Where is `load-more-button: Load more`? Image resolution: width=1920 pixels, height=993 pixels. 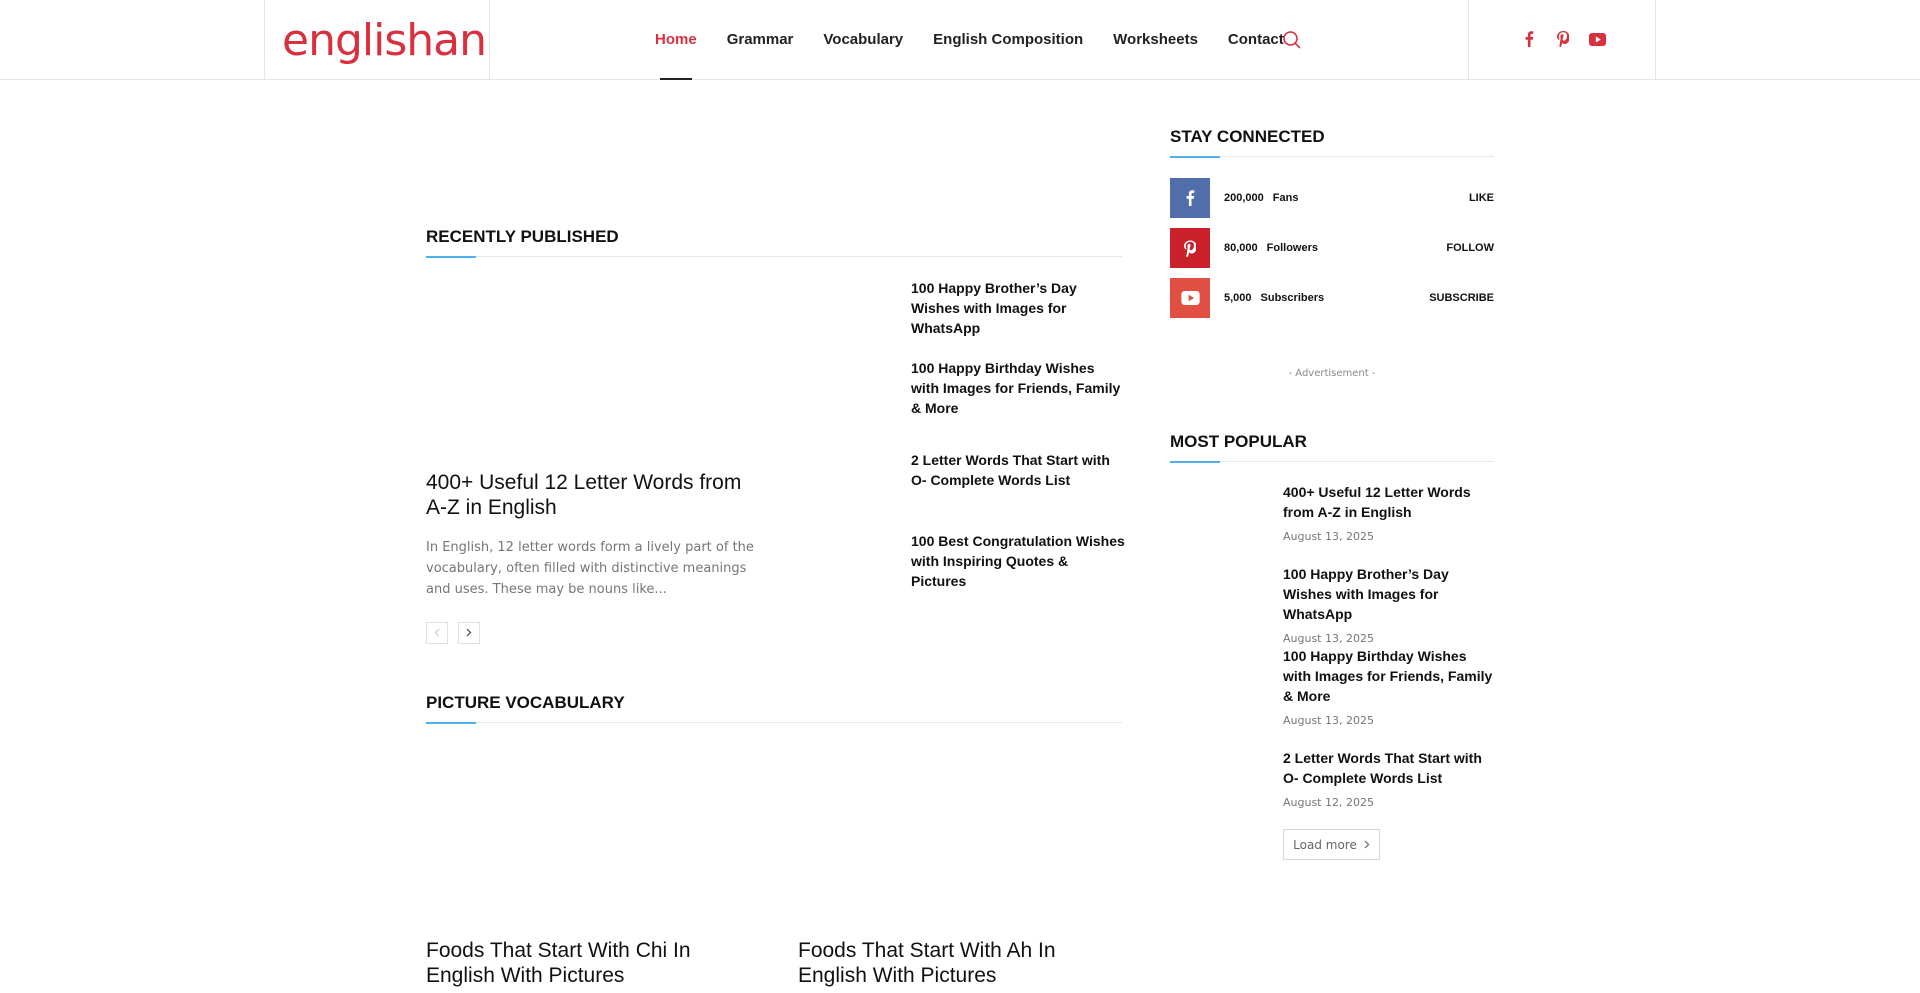
load-more-button: Load more is located at coordinates (1331, 844).